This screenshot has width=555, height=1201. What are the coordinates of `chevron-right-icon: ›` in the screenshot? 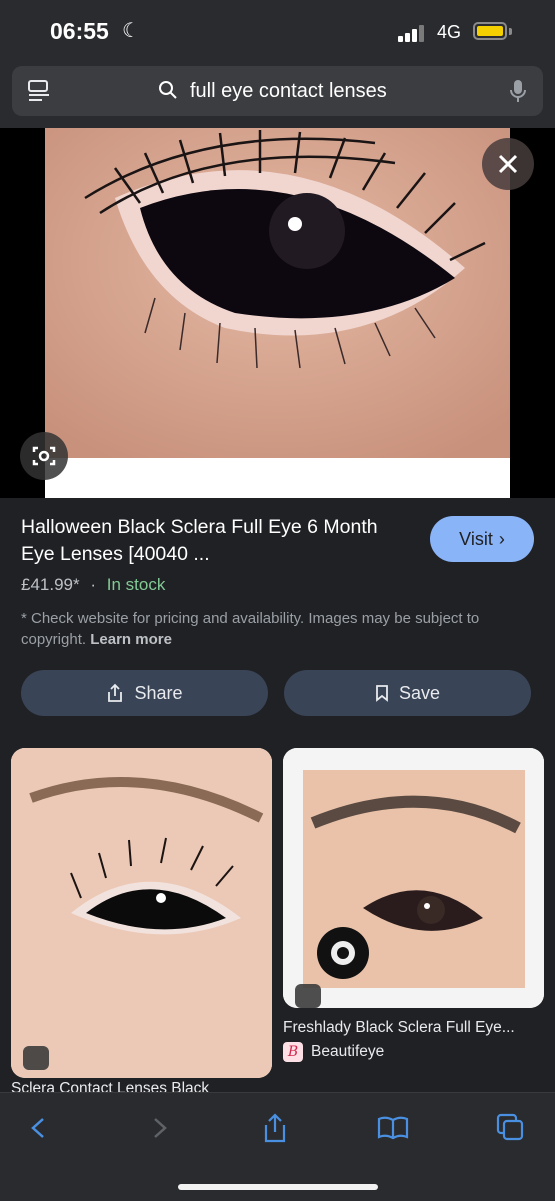 It's located at (501, 538).